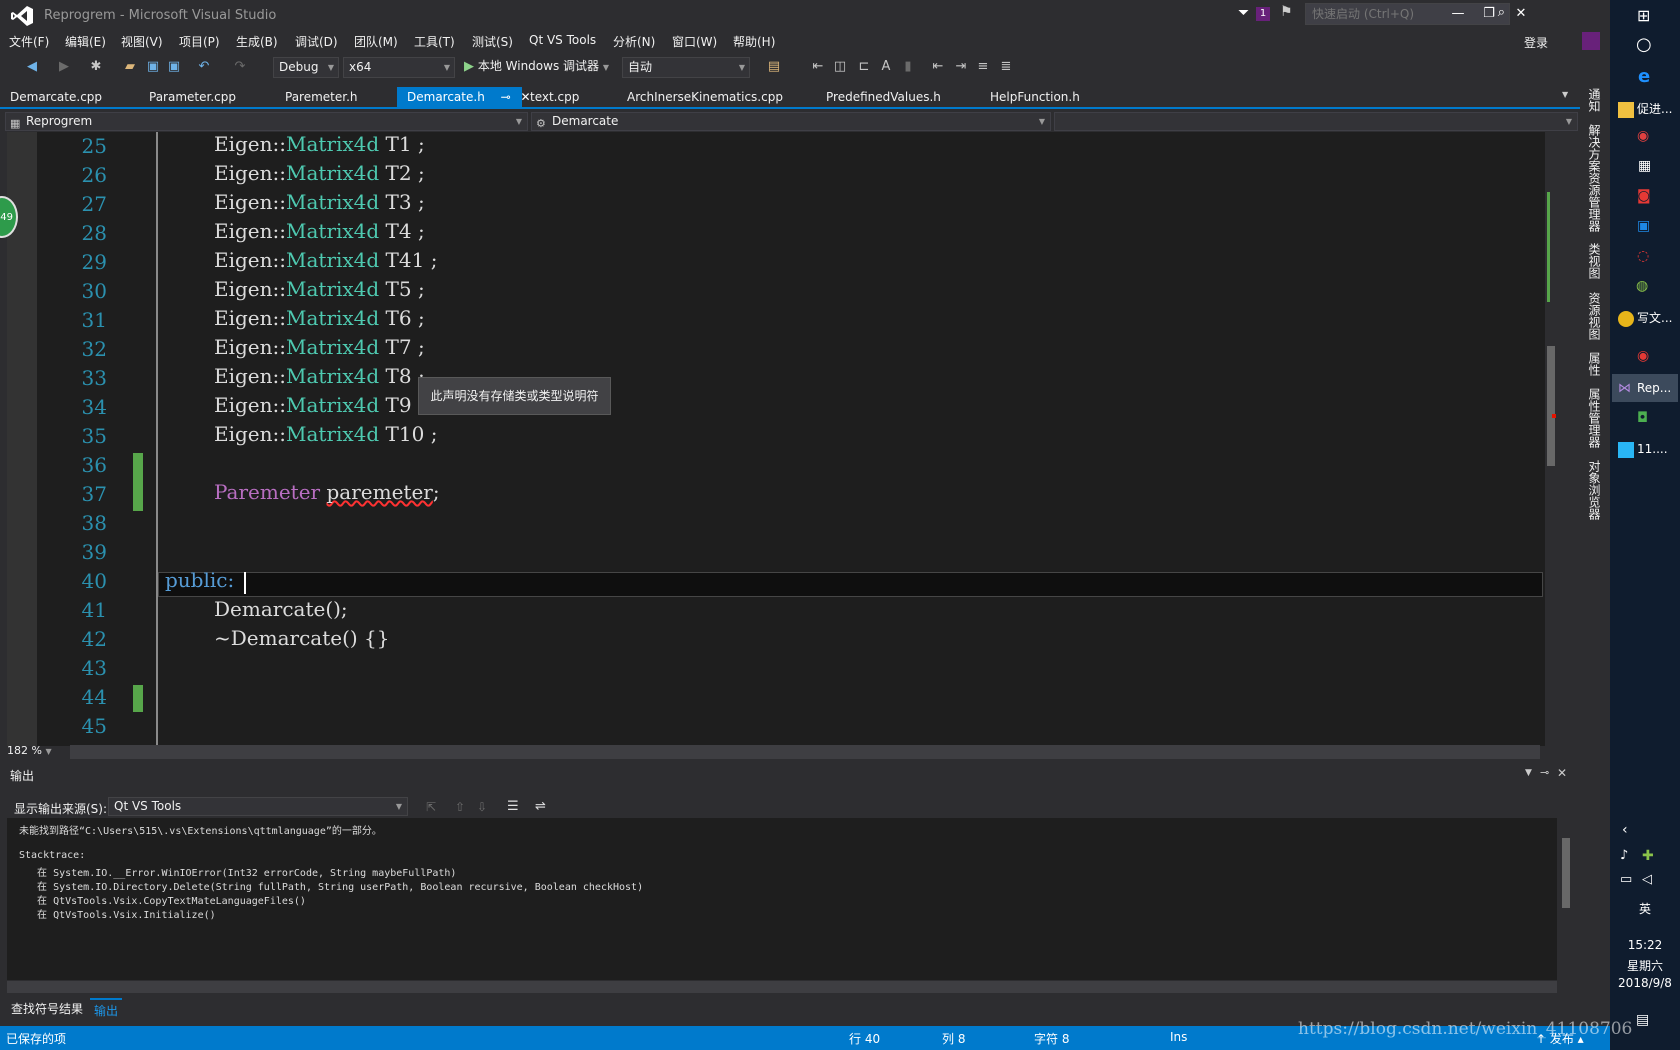  I want to click on tab-text-cpp: text.cpp, so click(554, 97).